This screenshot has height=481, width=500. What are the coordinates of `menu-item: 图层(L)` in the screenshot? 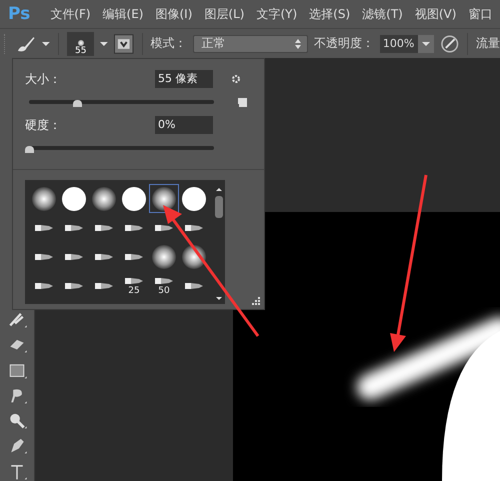 It's located at (224, 14).